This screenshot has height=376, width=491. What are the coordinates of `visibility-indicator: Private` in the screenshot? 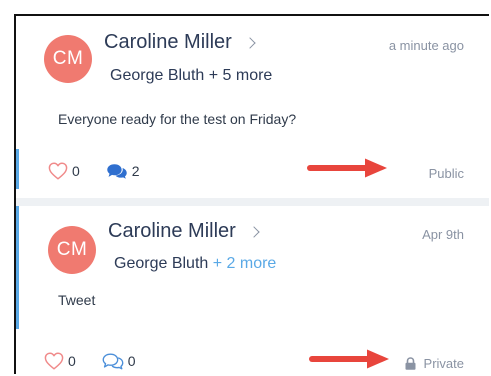 It's located at (434, 363).